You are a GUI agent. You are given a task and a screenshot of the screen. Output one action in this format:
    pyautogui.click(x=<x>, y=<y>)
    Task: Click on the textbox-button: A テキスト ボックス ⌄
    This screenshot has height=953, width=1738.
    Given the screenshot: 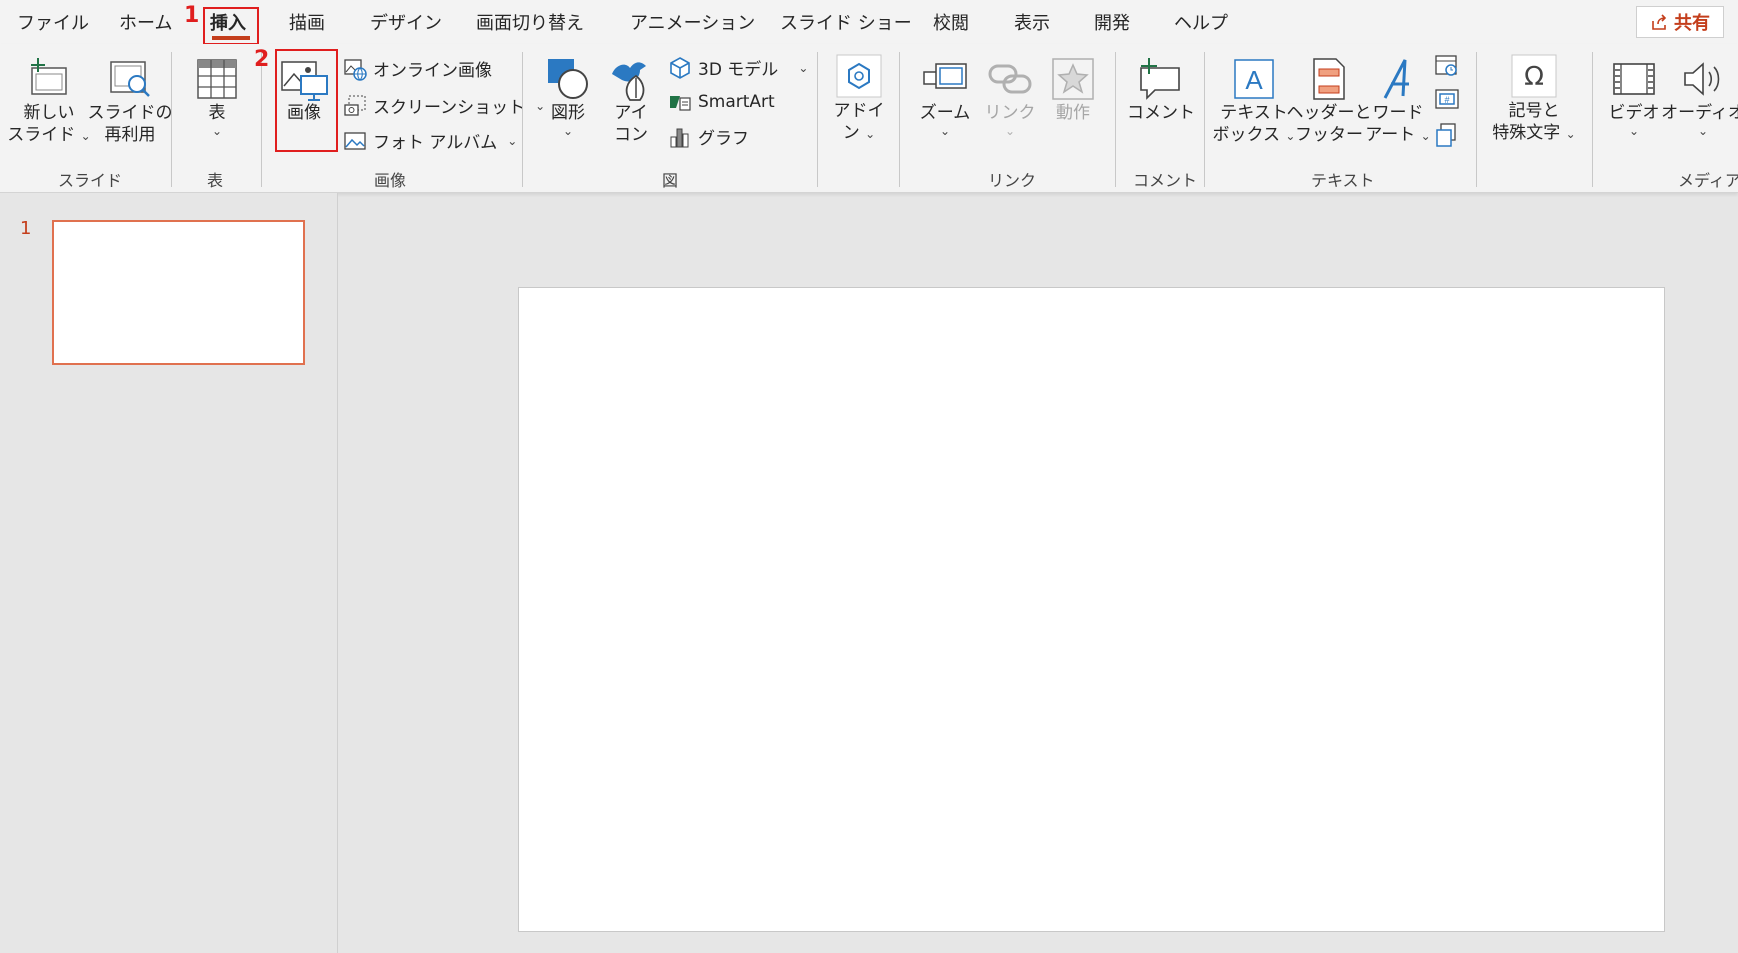 What is the action you would take?
    pyautogui.click(x=1253, y=101)
    